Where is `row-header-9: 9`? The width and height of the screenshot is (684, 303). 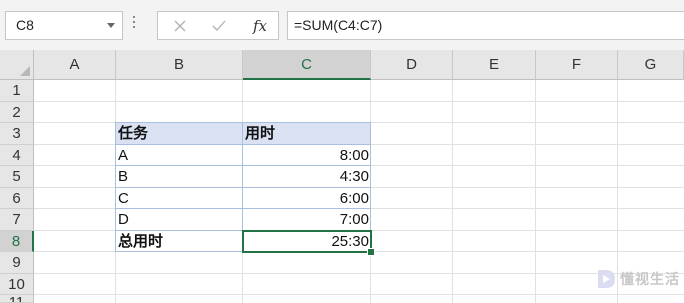
row-header-9: 9 is located at coordinates (17, 263).